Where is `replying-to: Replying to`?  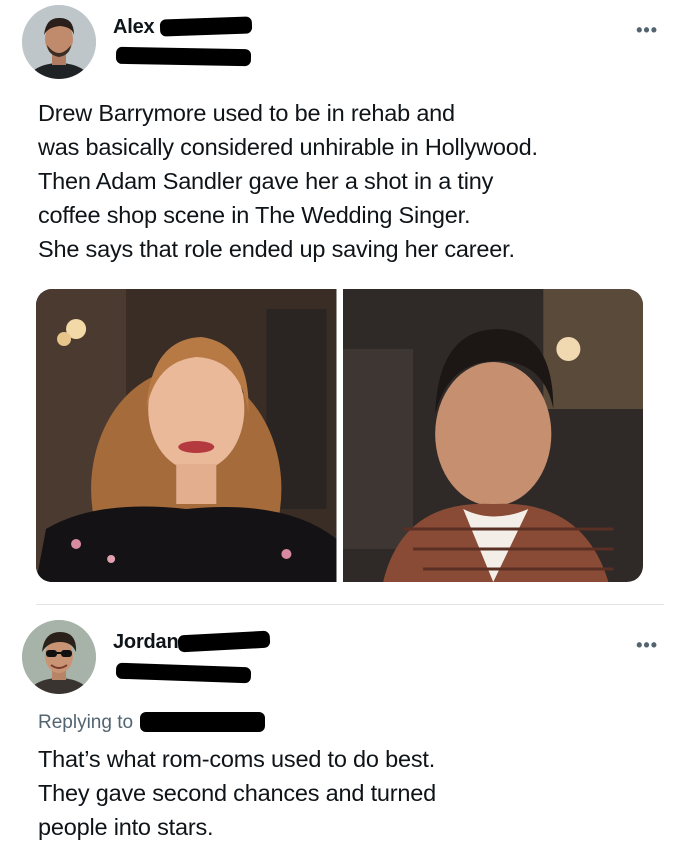 replying-to: Replying to is located at coordinates (85, 723).